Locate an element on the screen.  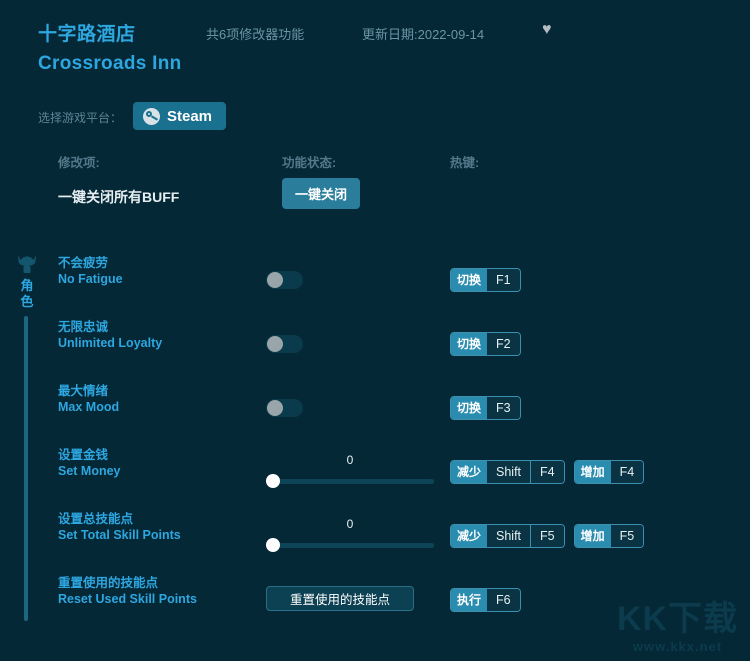
watermark: KK下载 www.kkx.net is located at coordinates (677, 627).